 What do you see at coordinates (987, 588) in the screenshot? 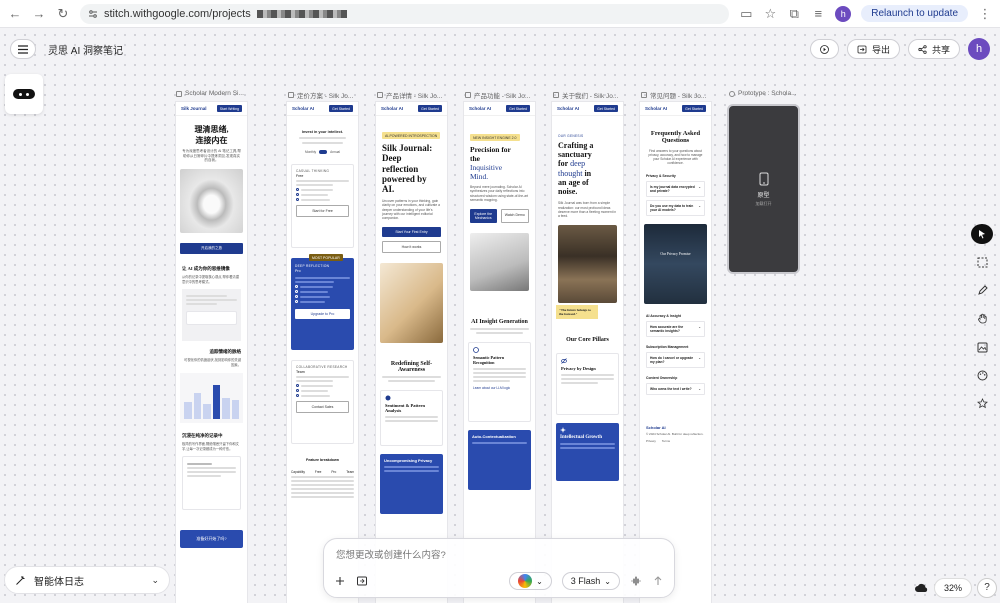
I see `help-button: ?` at bounding box center [987, 588].